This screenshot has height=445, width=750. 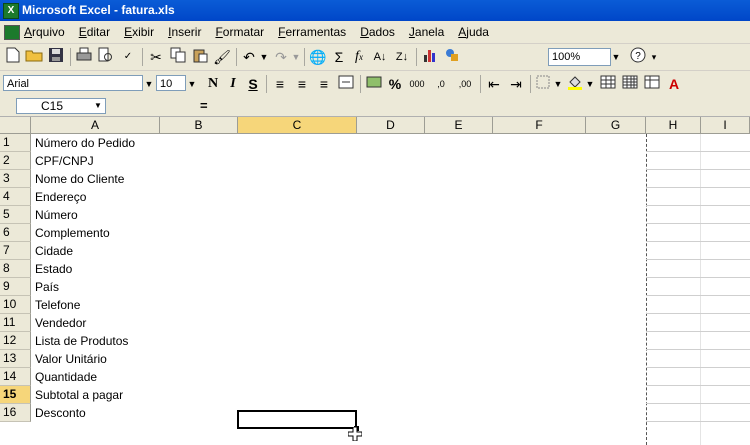 I want to click on row-header-9: 9, so click(x=15, y=287).